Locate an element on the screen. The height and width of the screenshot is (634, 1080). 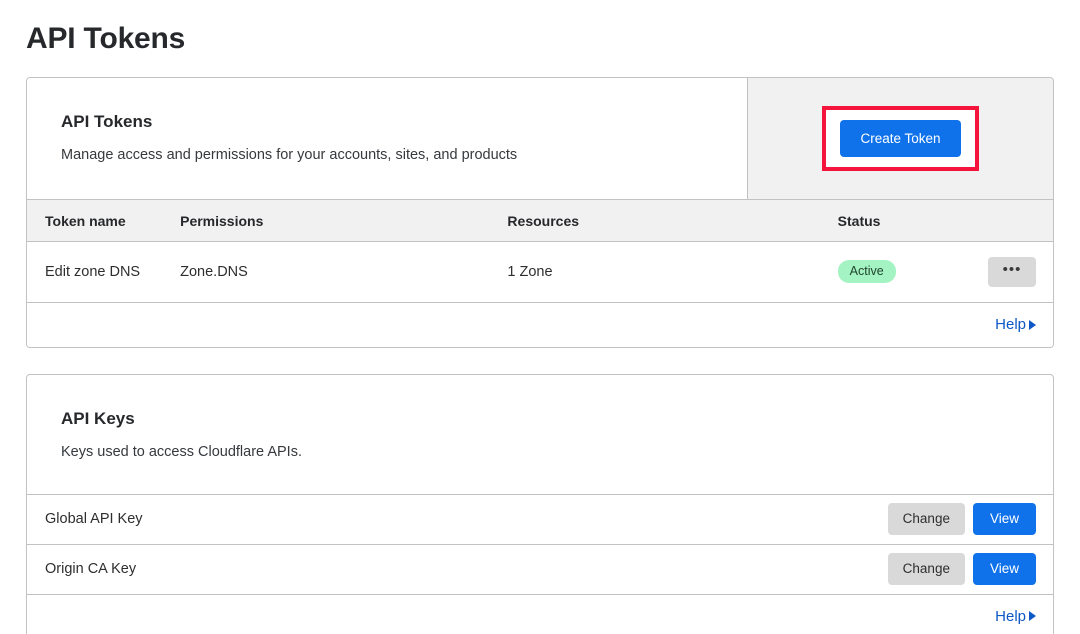
help-link-tokens: Help is located at coordinates (1015, 324).